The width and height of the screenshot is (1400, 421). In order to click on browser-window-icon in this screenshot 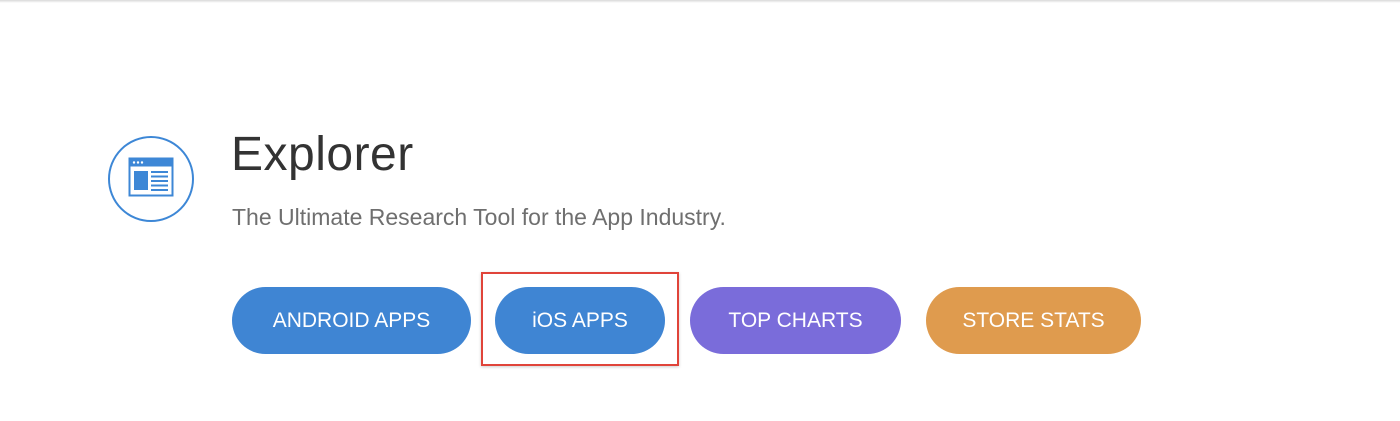, I will do `click(151, 177)`.